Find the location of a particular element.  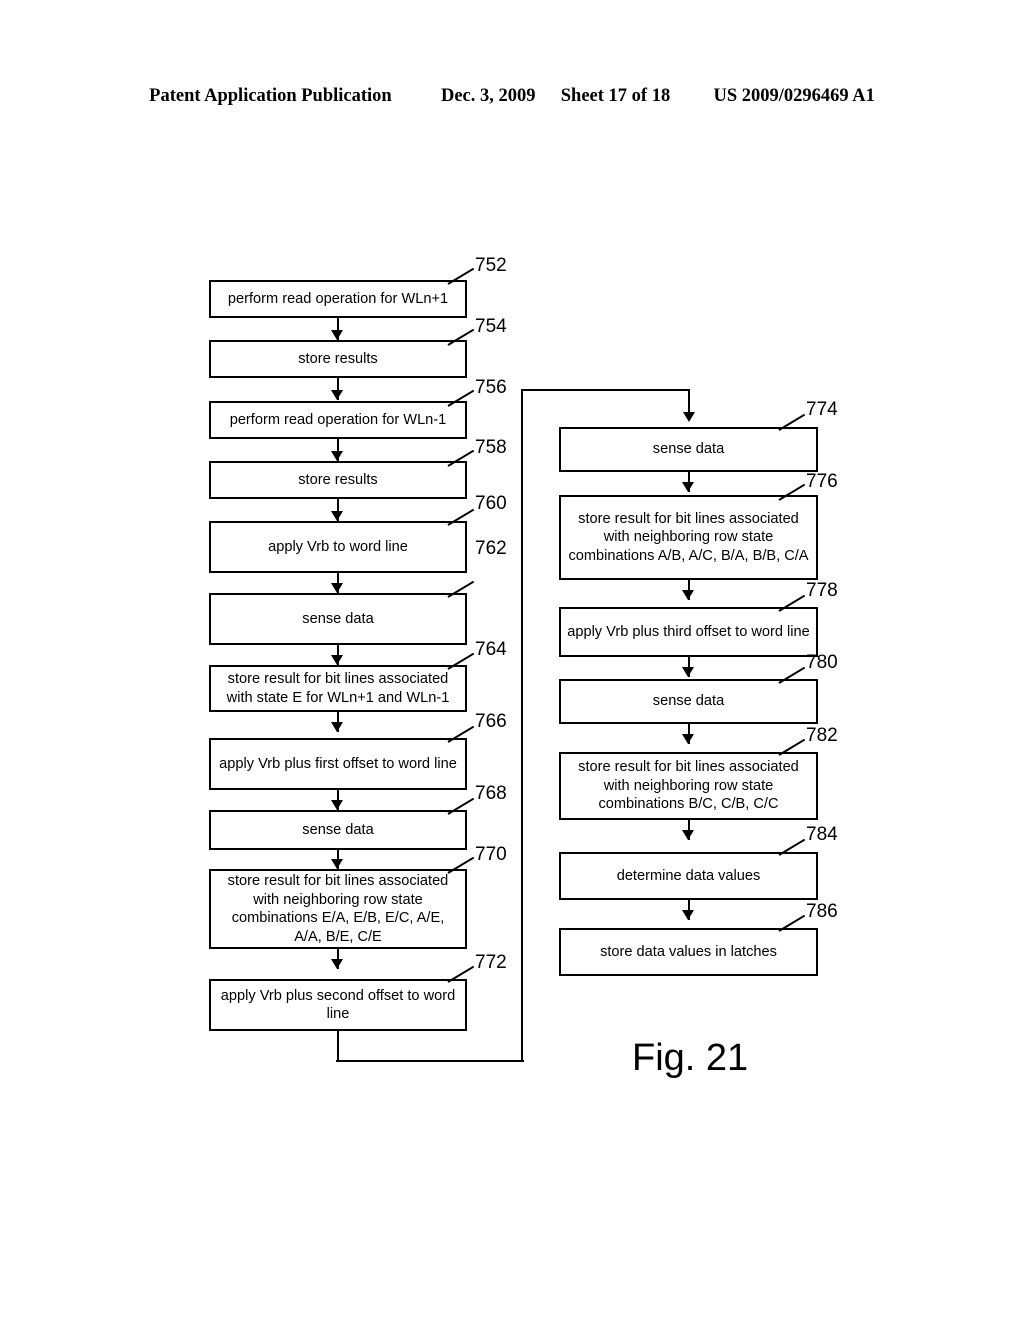

flow-step-766-label: apply Vrb plus first offset to word line is located at coordinates (338, 763).